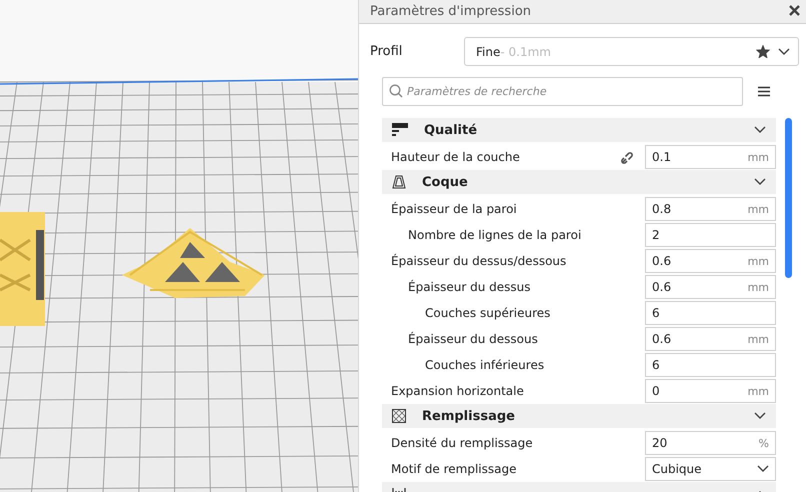  I want to click on setting-label: Motif de remplissage, so click(454, 469).